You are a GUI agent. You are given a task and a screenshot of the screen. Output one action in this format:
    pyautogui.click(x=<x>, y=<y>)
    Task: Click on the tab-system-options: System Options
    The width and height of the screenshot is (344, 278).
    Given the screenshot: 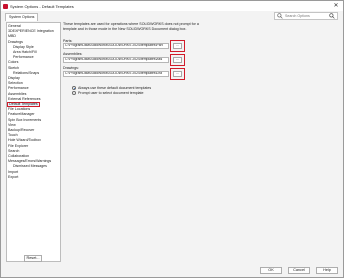 What is the action you would take?
    pyautogui.click(x=22, y=17)
    